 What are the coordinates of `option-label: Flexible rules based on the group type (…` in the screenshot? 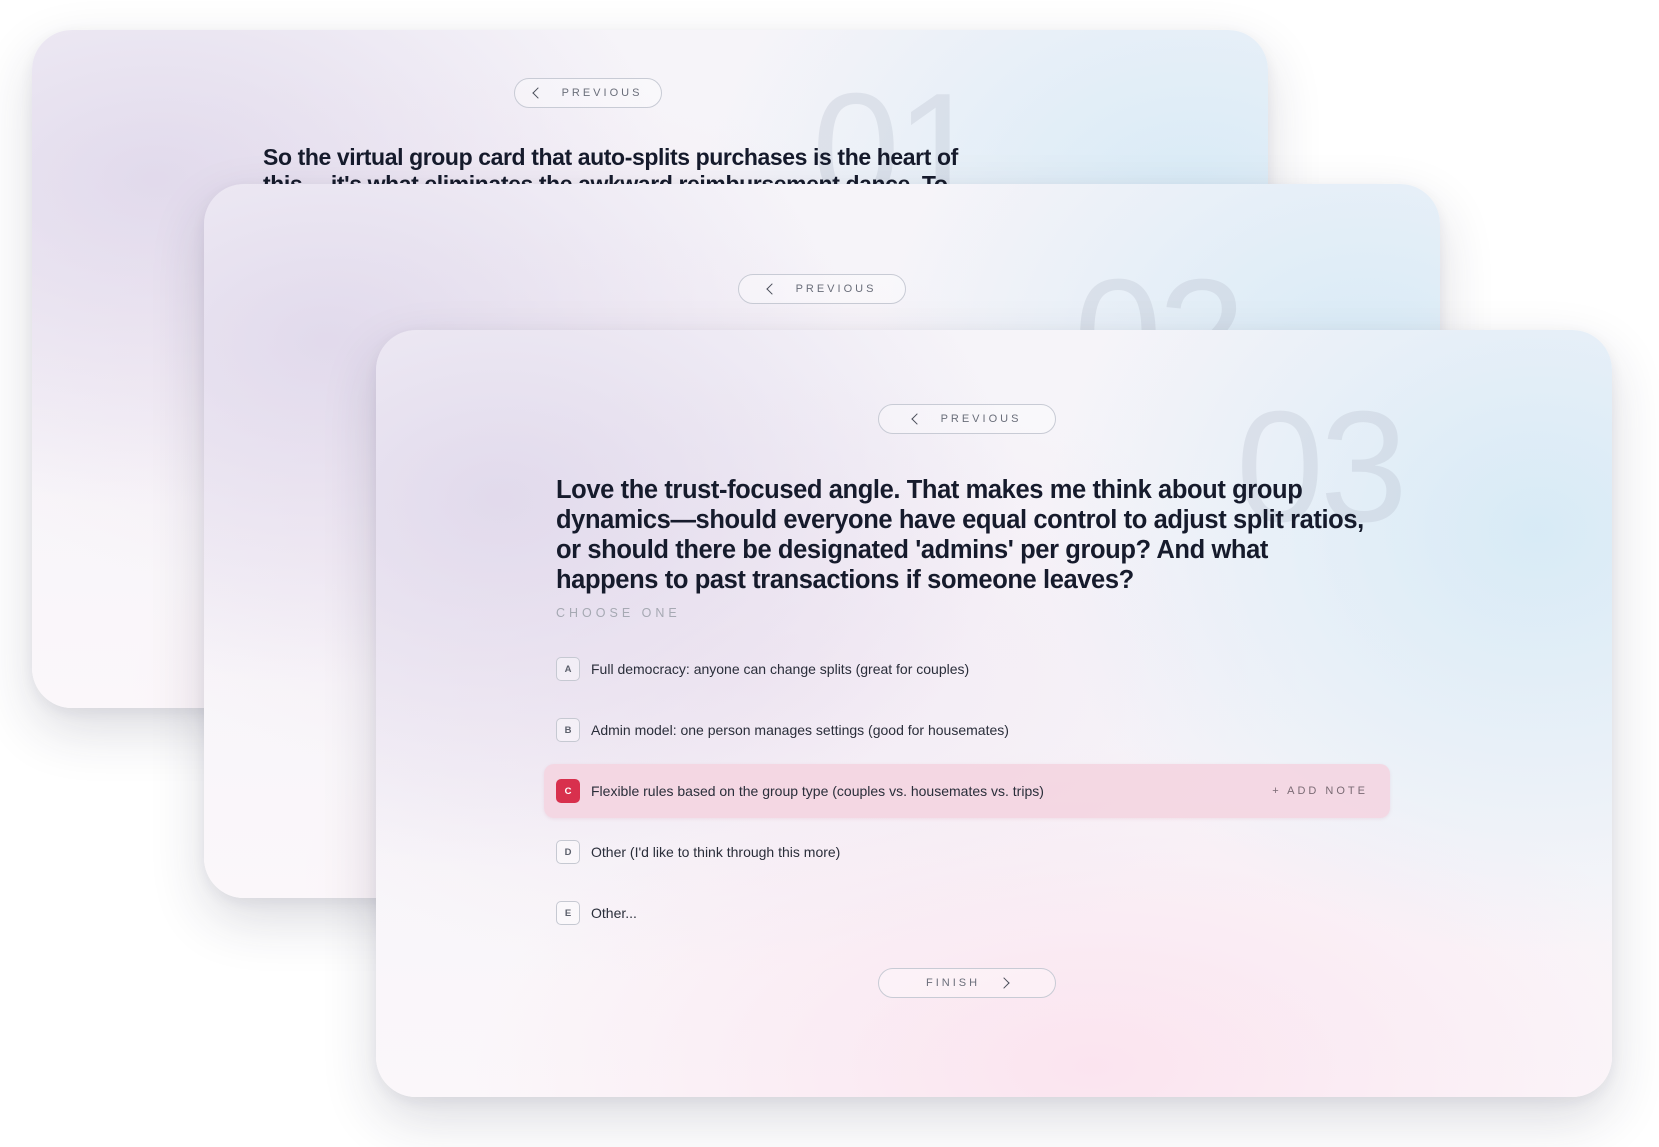 It's located at (817, 791).